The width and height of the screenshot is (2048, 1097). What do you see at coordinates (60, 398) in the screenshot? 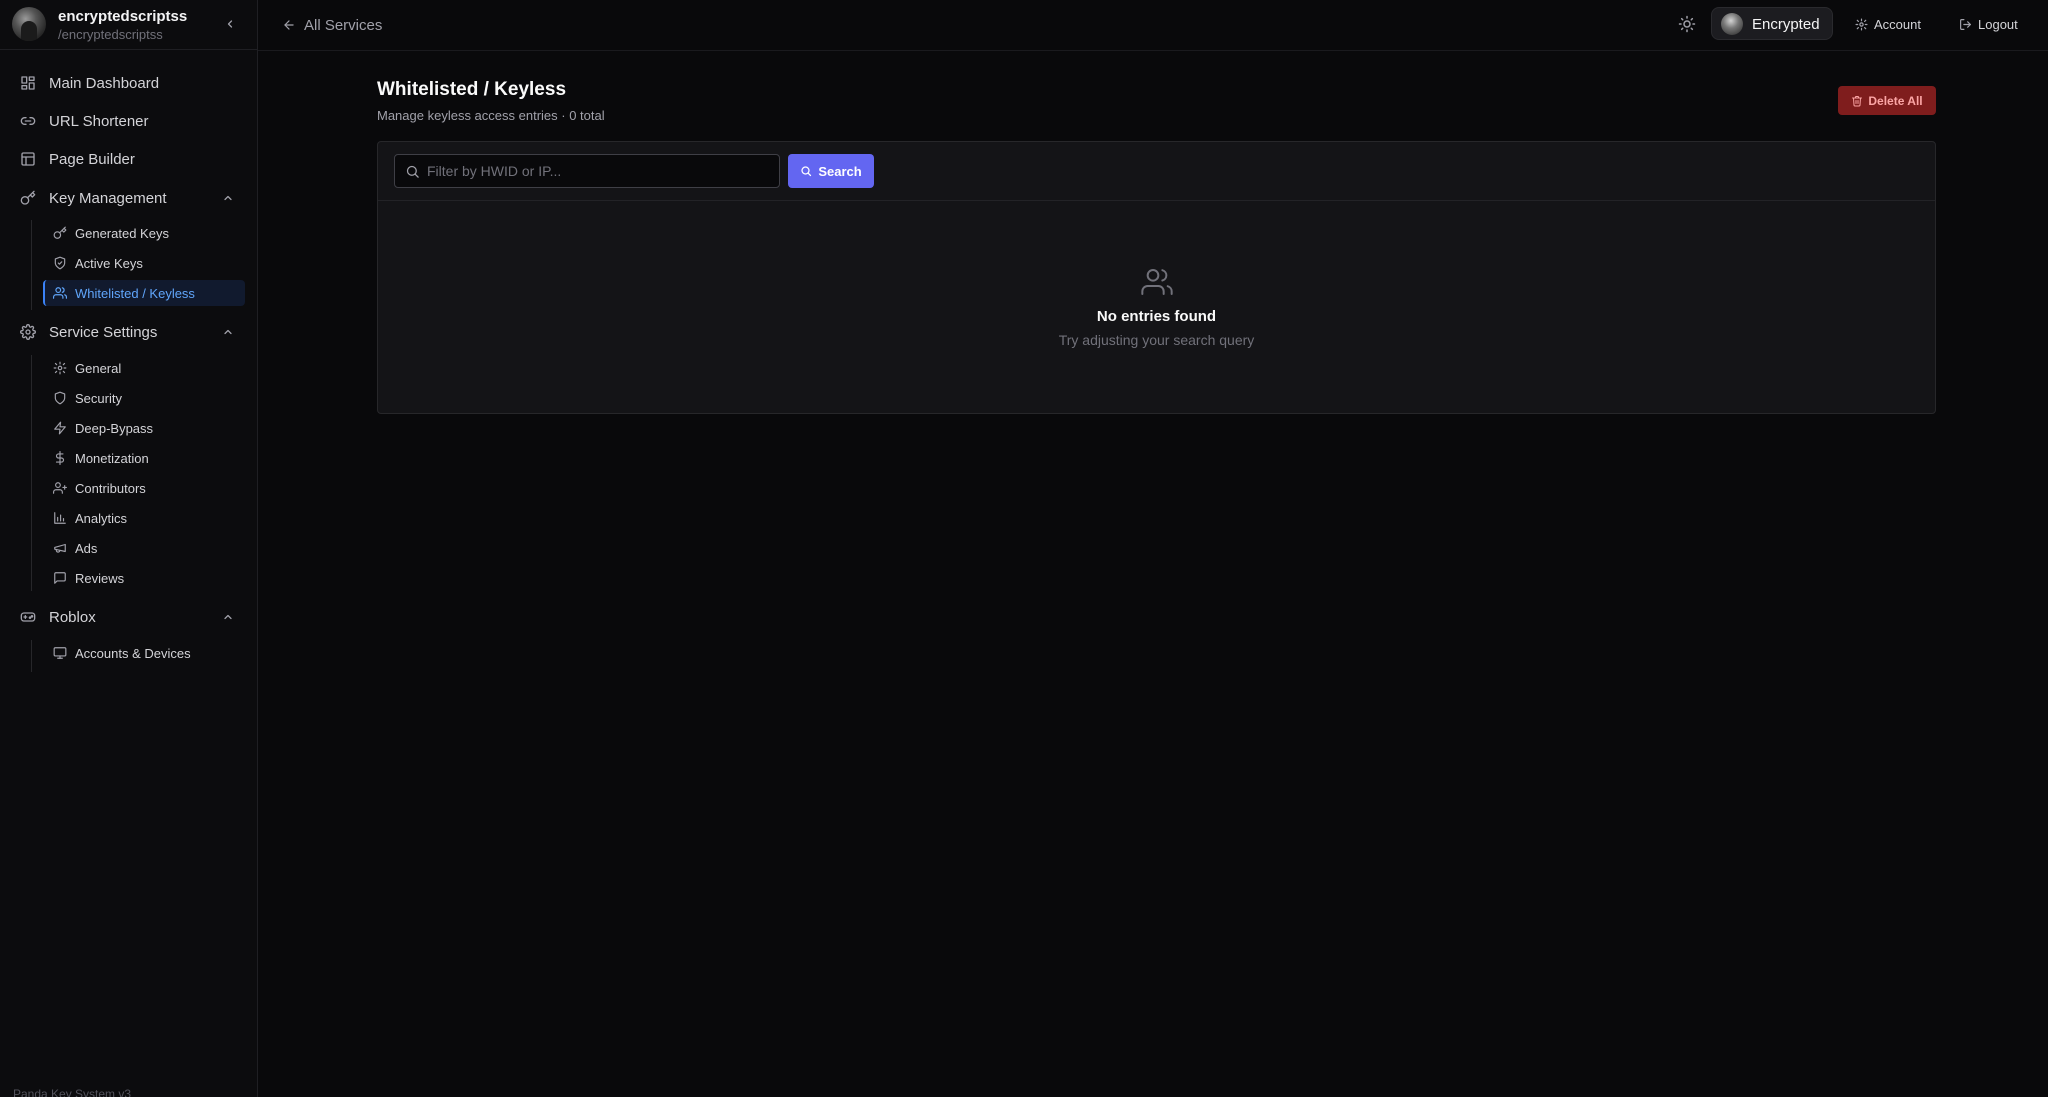
I see `shield-icon` at bounding box center [60, 398].